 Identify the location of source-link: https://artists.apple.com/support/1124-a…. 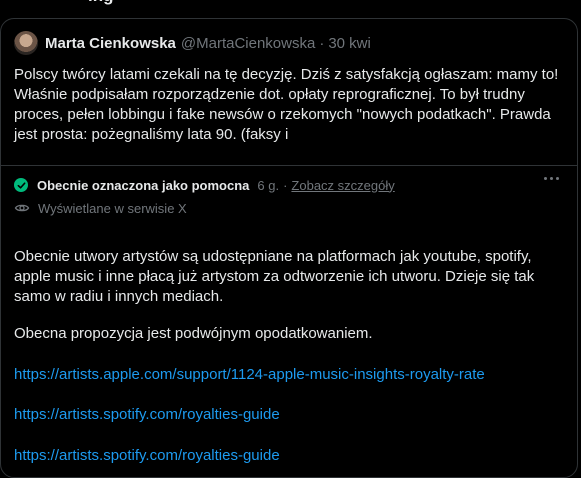
(249, 374).